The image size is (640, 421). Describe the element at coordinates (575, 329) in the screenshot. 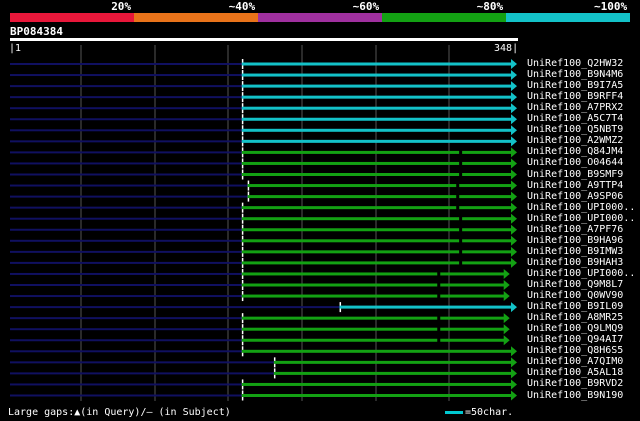

I see `hit-label-link: UniRef100_Q9LMQ9` at that location.